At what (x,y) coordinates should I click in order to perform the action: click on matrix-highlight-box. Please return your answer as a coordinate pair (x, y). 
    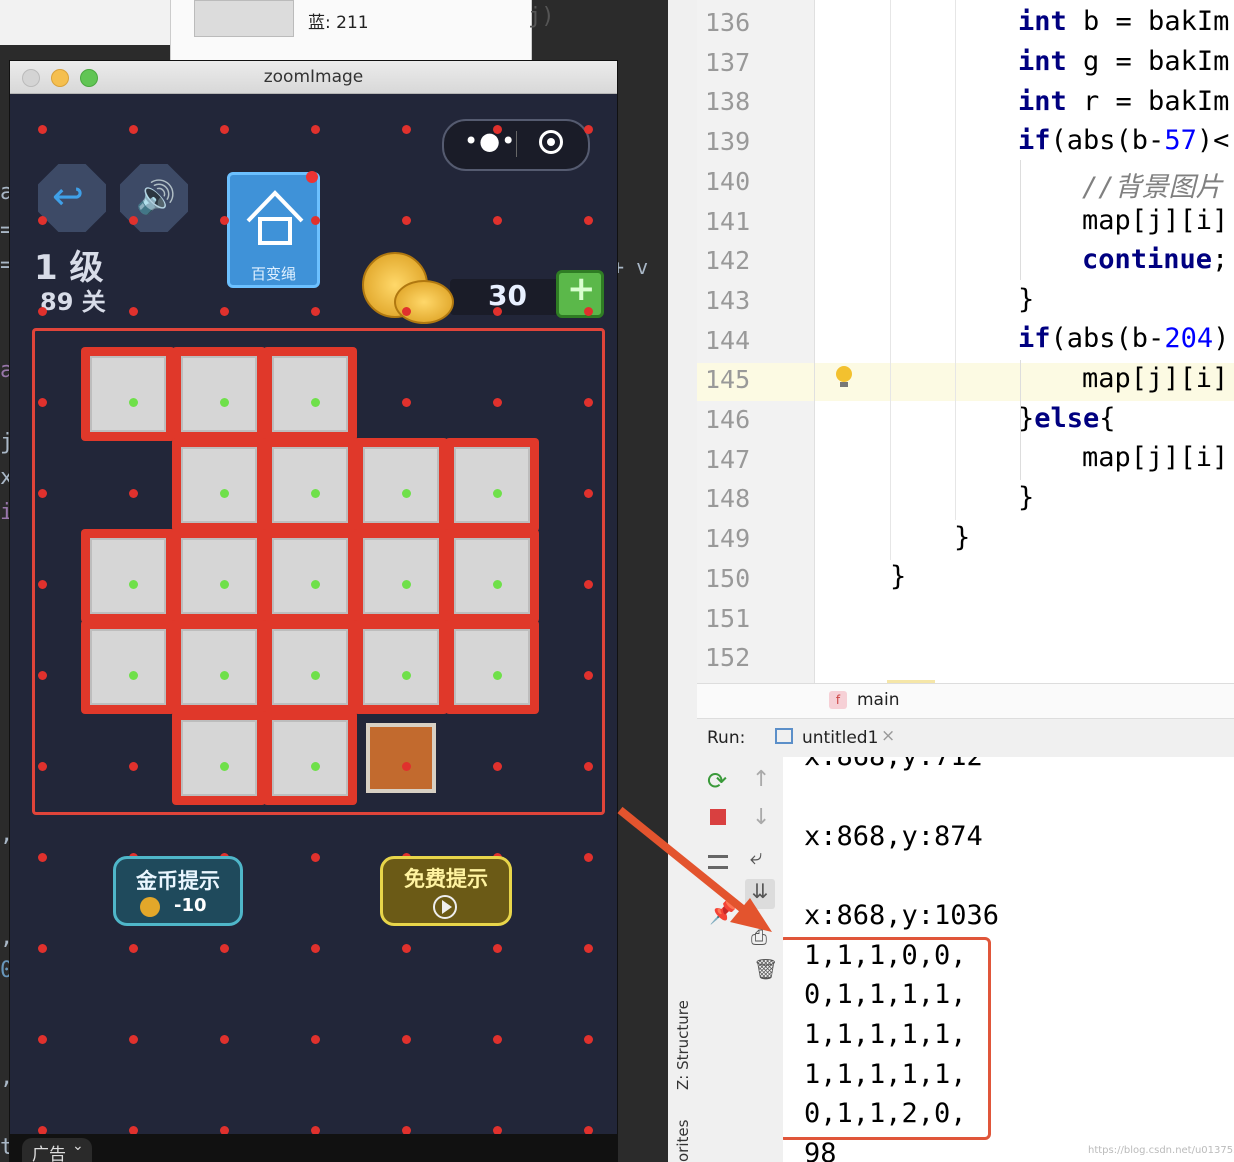
    Looking at the image, I should click on (887, 1038).